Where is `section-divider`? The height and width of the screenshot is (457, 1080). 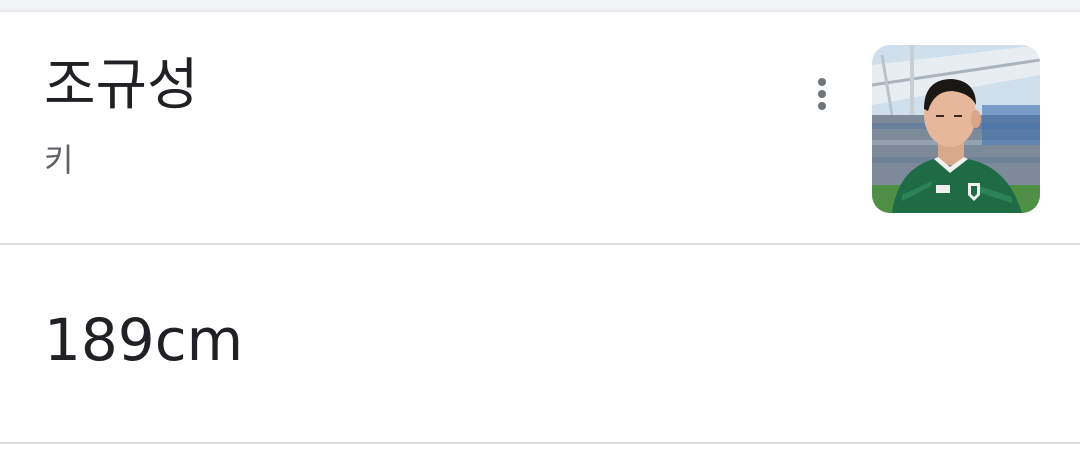 section-divider is located at coordinates (540, 443).